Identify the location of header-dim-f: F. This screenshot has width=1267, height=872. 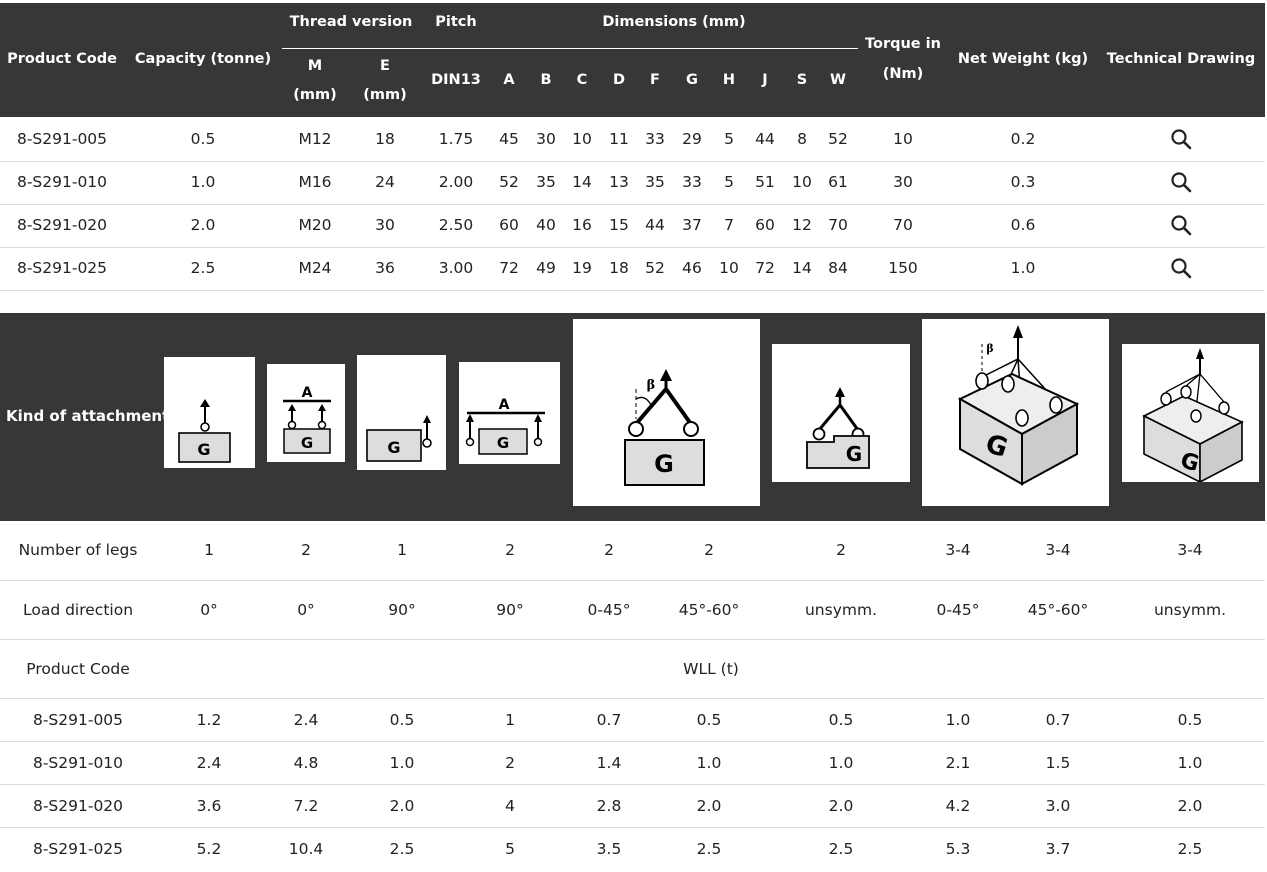
(655, 80).